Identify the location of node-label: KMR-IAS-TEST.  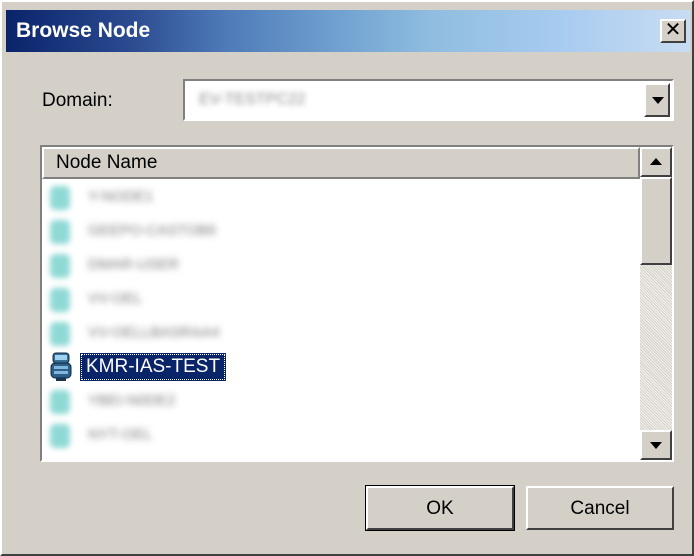
(153, 367).